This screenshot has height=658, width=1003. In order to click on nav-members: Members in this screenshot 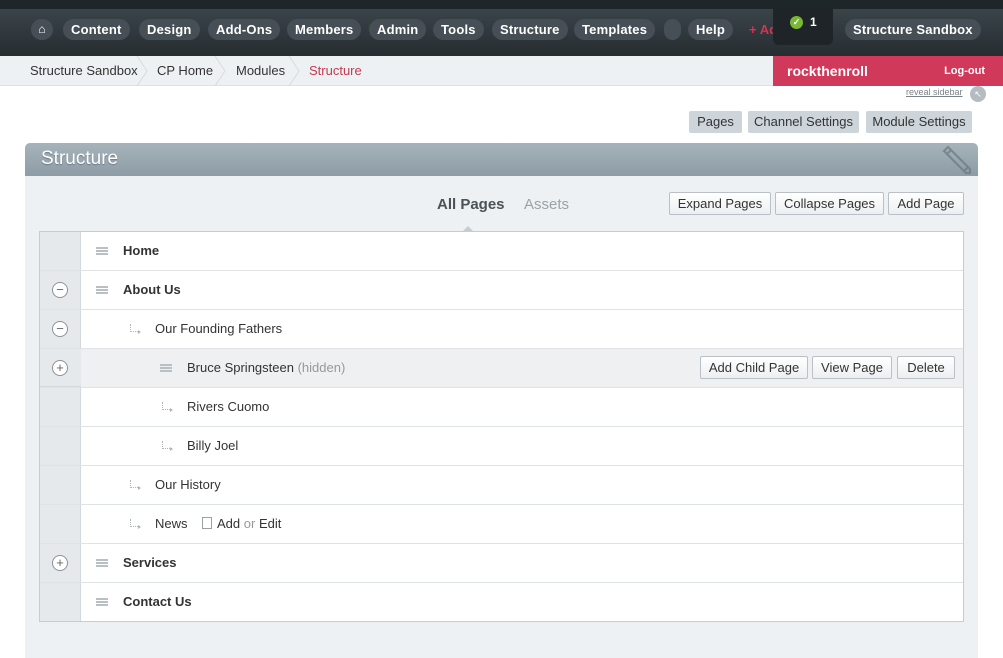, I will do `click(324, 29)`.